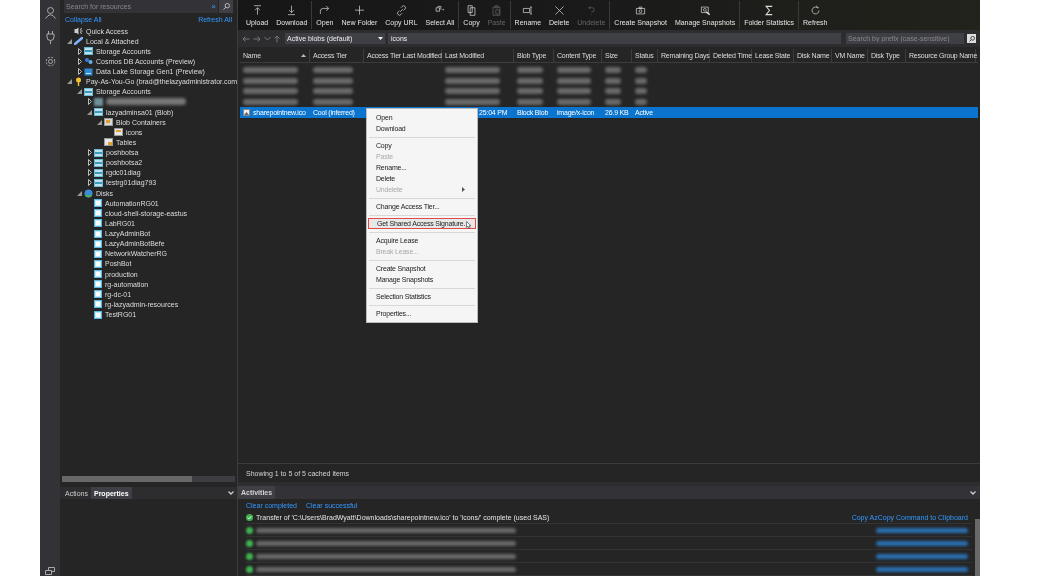 This screenshot has height=576, width=1038. I want to click on clipboard-icon, so click(497, 10).